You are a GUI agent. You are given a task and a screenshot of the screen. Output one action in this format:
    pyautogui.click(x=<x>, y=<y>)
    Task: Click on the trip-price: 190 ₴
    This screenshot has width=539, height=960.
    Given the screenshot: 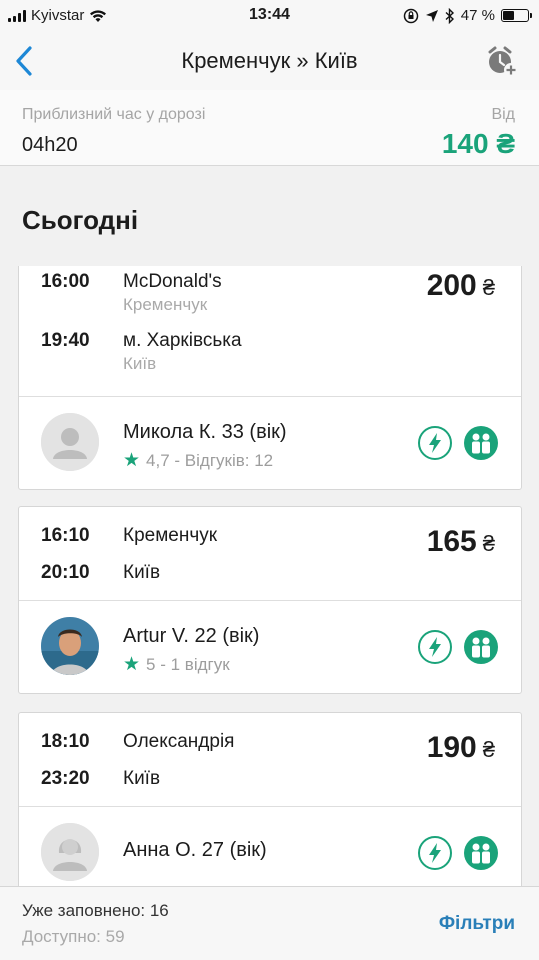 What is the action you would take?
    pyautogui.click(x=461, y=748)
    